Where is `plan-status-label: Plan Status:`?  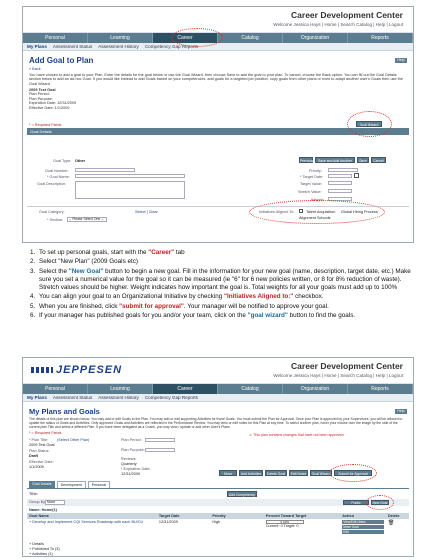
plan-status-label: Plan Status: is located at coordinates (39, 451).